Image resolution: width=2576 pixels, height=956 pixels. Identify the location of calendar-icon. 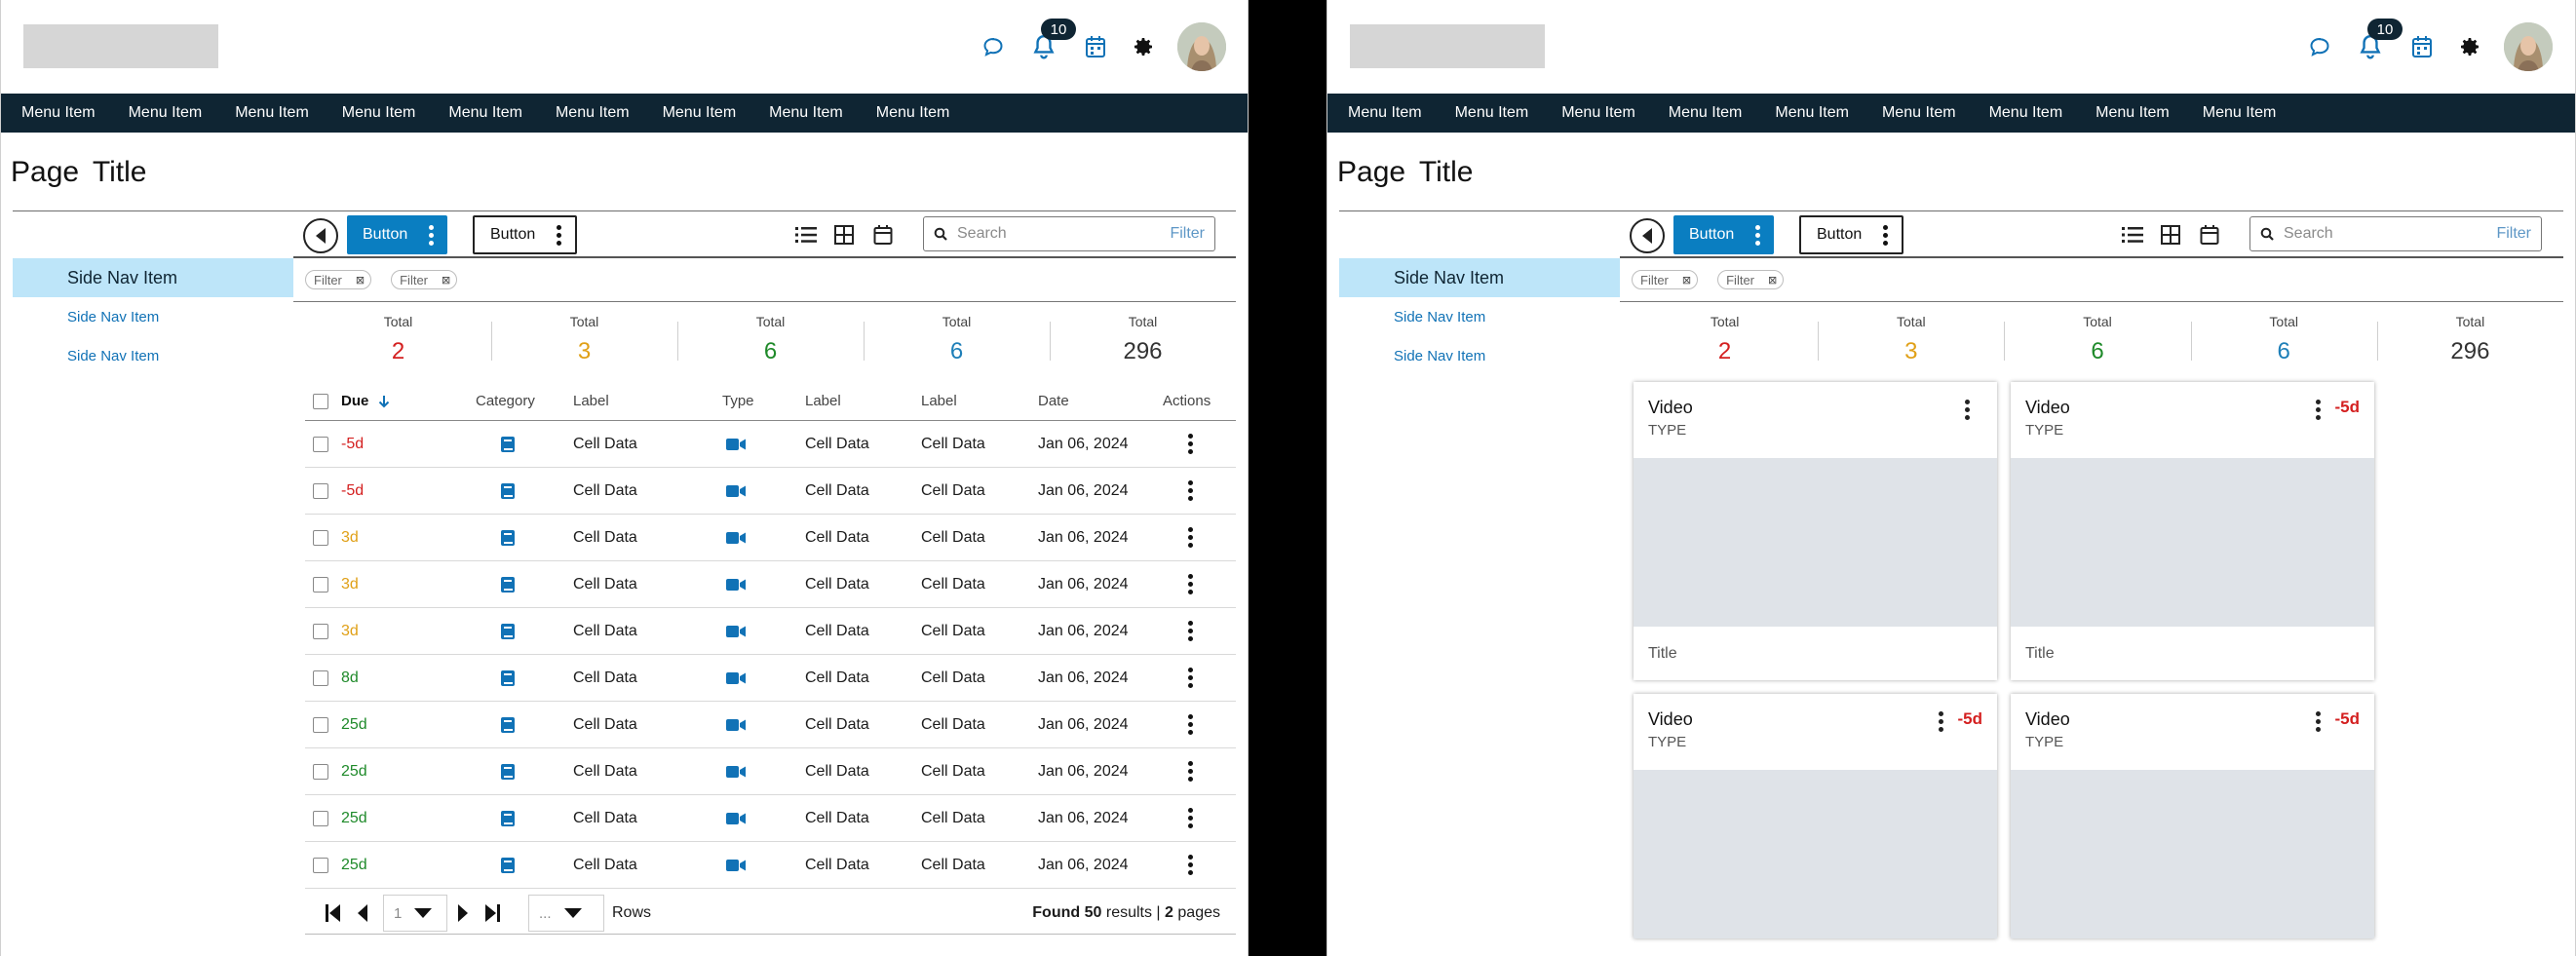
(1095, 46).